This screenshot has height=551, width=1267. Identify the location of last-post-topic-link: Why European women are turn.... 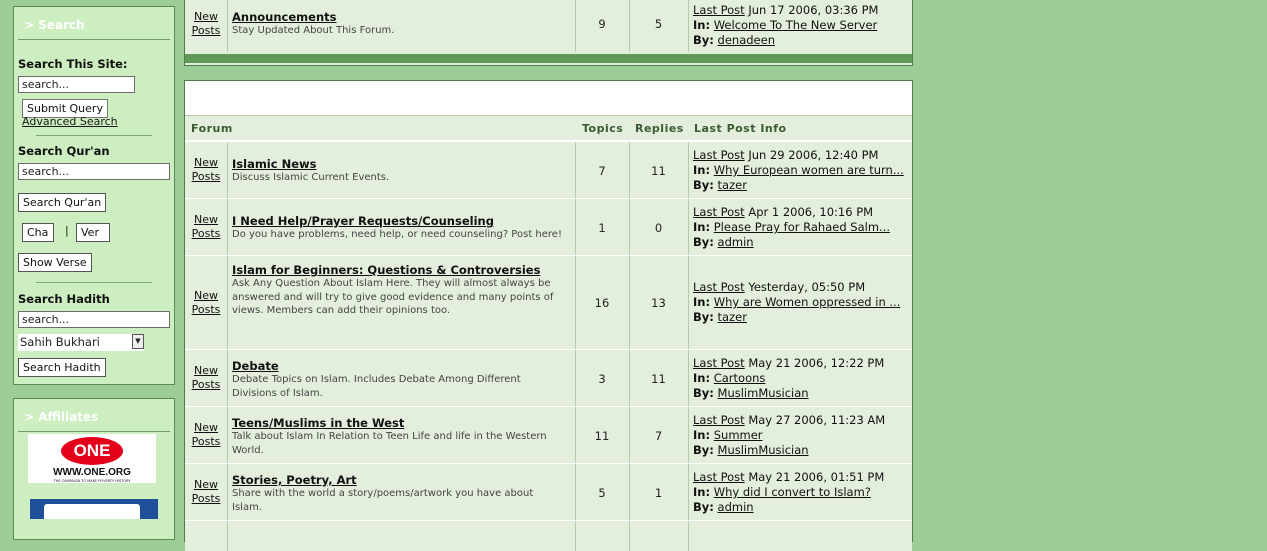
(809, 170).